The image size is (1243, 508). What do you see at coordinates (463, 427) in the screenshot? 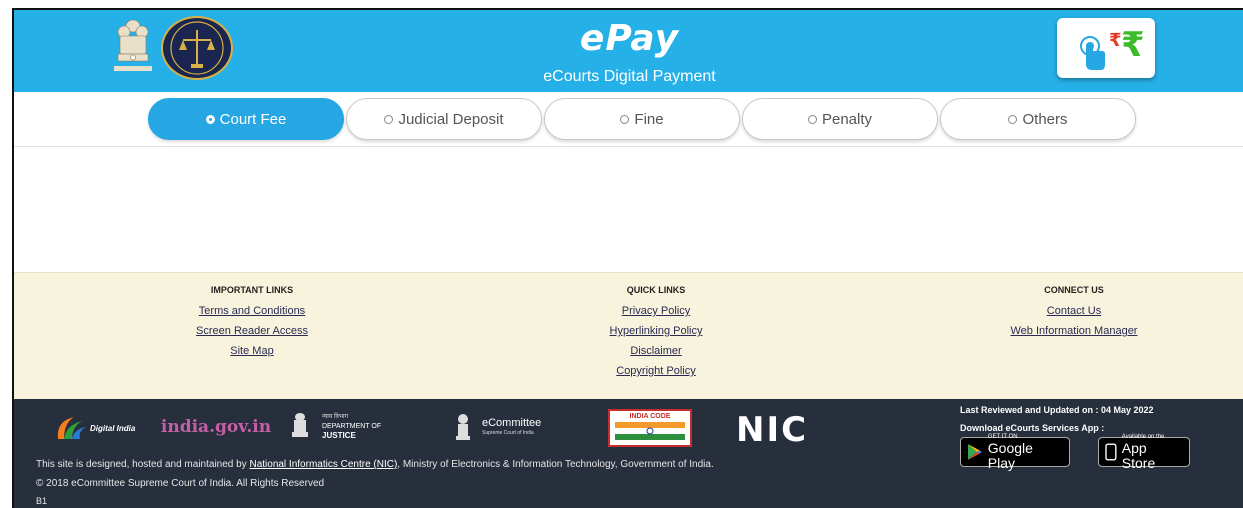
I see `ecommittee-emblem-icon` at bounding box center [463, 427].